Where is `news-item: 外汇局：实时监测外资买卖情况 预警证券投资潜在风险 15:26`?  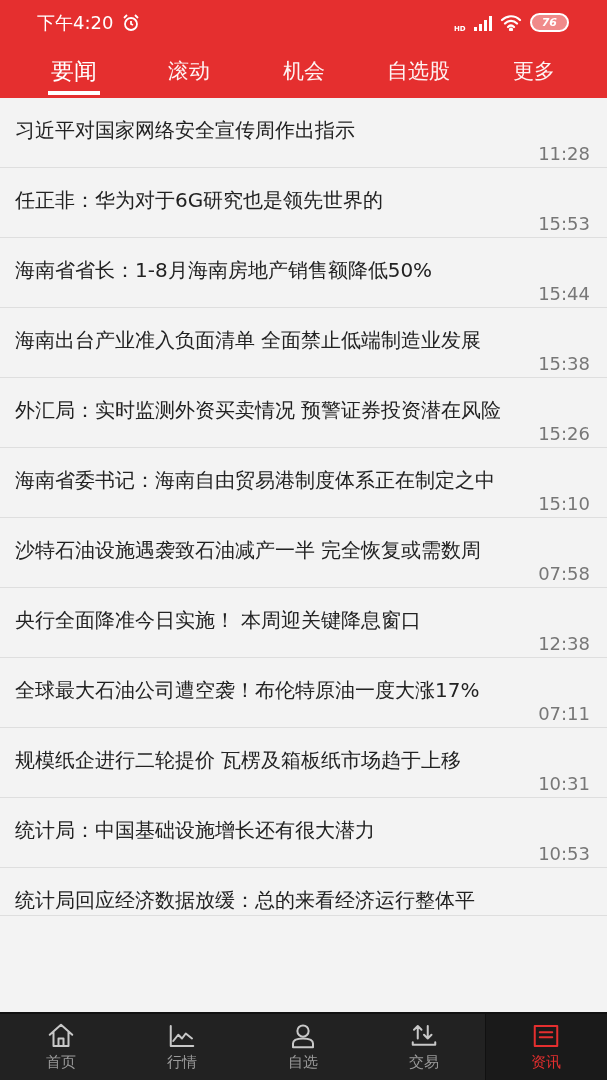 news-item: 外汇局：实时监测外资买卖情况 预警证券投资潜在风险 15:26 is located at coordinates (303, 413).